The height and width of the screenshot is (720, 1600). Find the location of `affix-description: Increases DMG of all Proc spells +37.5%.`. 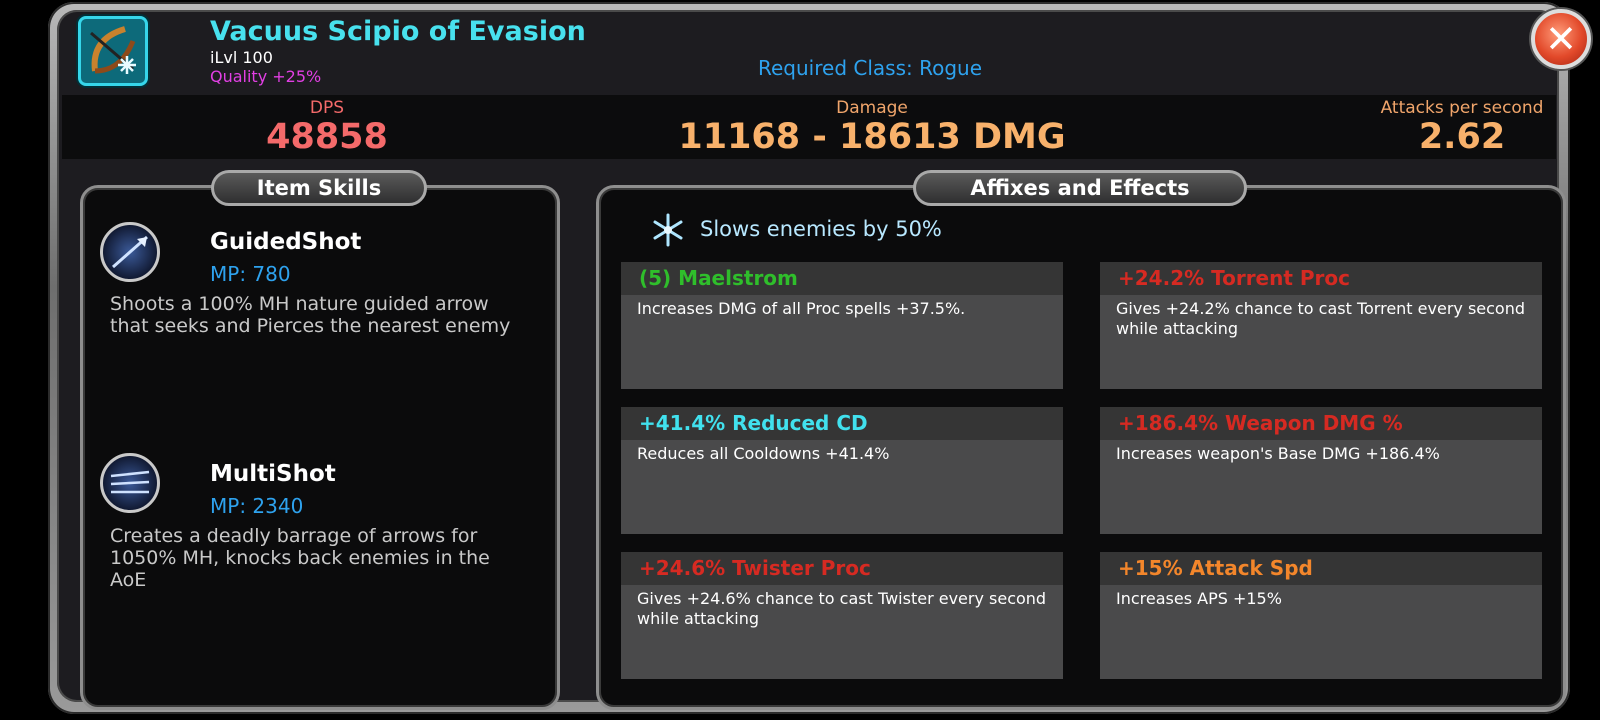

affix-description: Increases DMG of all Proc spells +37.5%. is located at coordinates (801, 308).